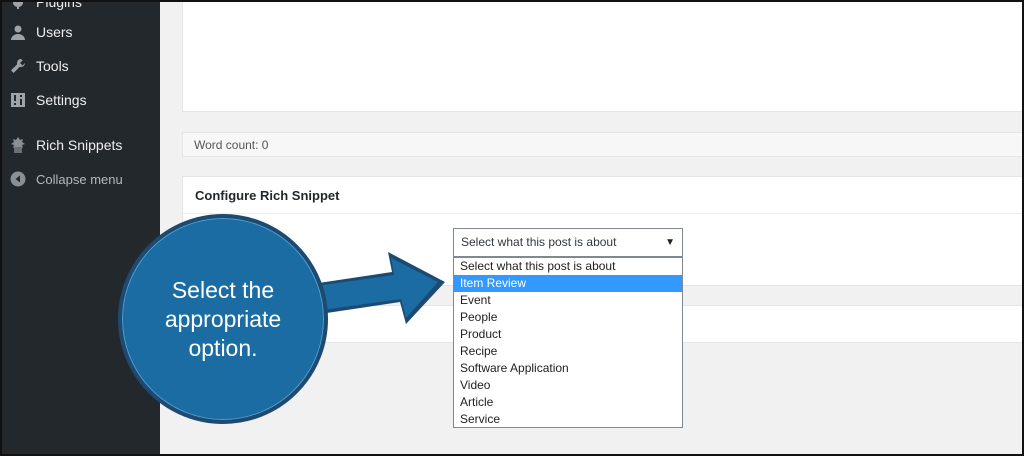  What do you see at coordinates (568, 334) in the screenshot?
I see `select-option: Product` at bounding box center [568, 334].